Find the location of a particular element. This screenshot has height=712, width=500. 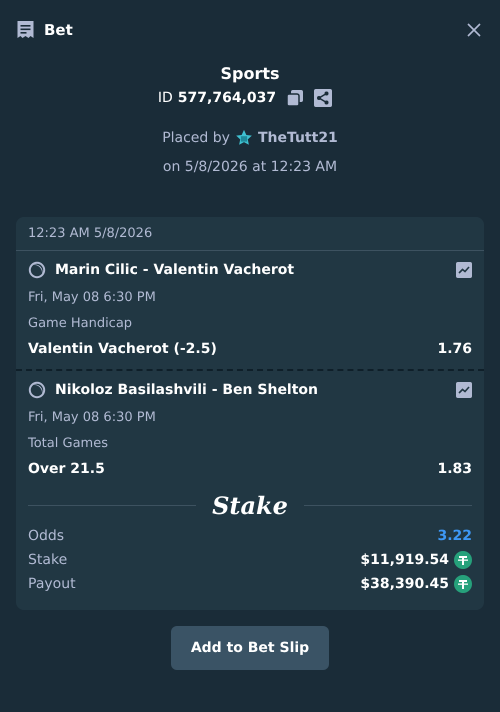

summary-label: Stake is located at coordinates (48, 560).